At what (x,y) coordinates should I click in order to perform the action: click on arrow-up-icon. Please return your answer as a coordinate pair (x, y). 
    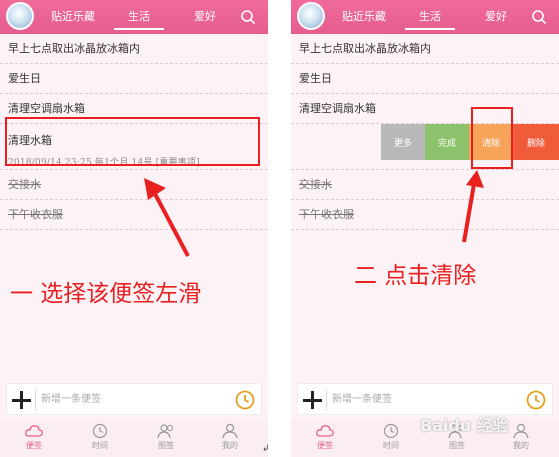
    Looking at the image, I should click on (473, 206).